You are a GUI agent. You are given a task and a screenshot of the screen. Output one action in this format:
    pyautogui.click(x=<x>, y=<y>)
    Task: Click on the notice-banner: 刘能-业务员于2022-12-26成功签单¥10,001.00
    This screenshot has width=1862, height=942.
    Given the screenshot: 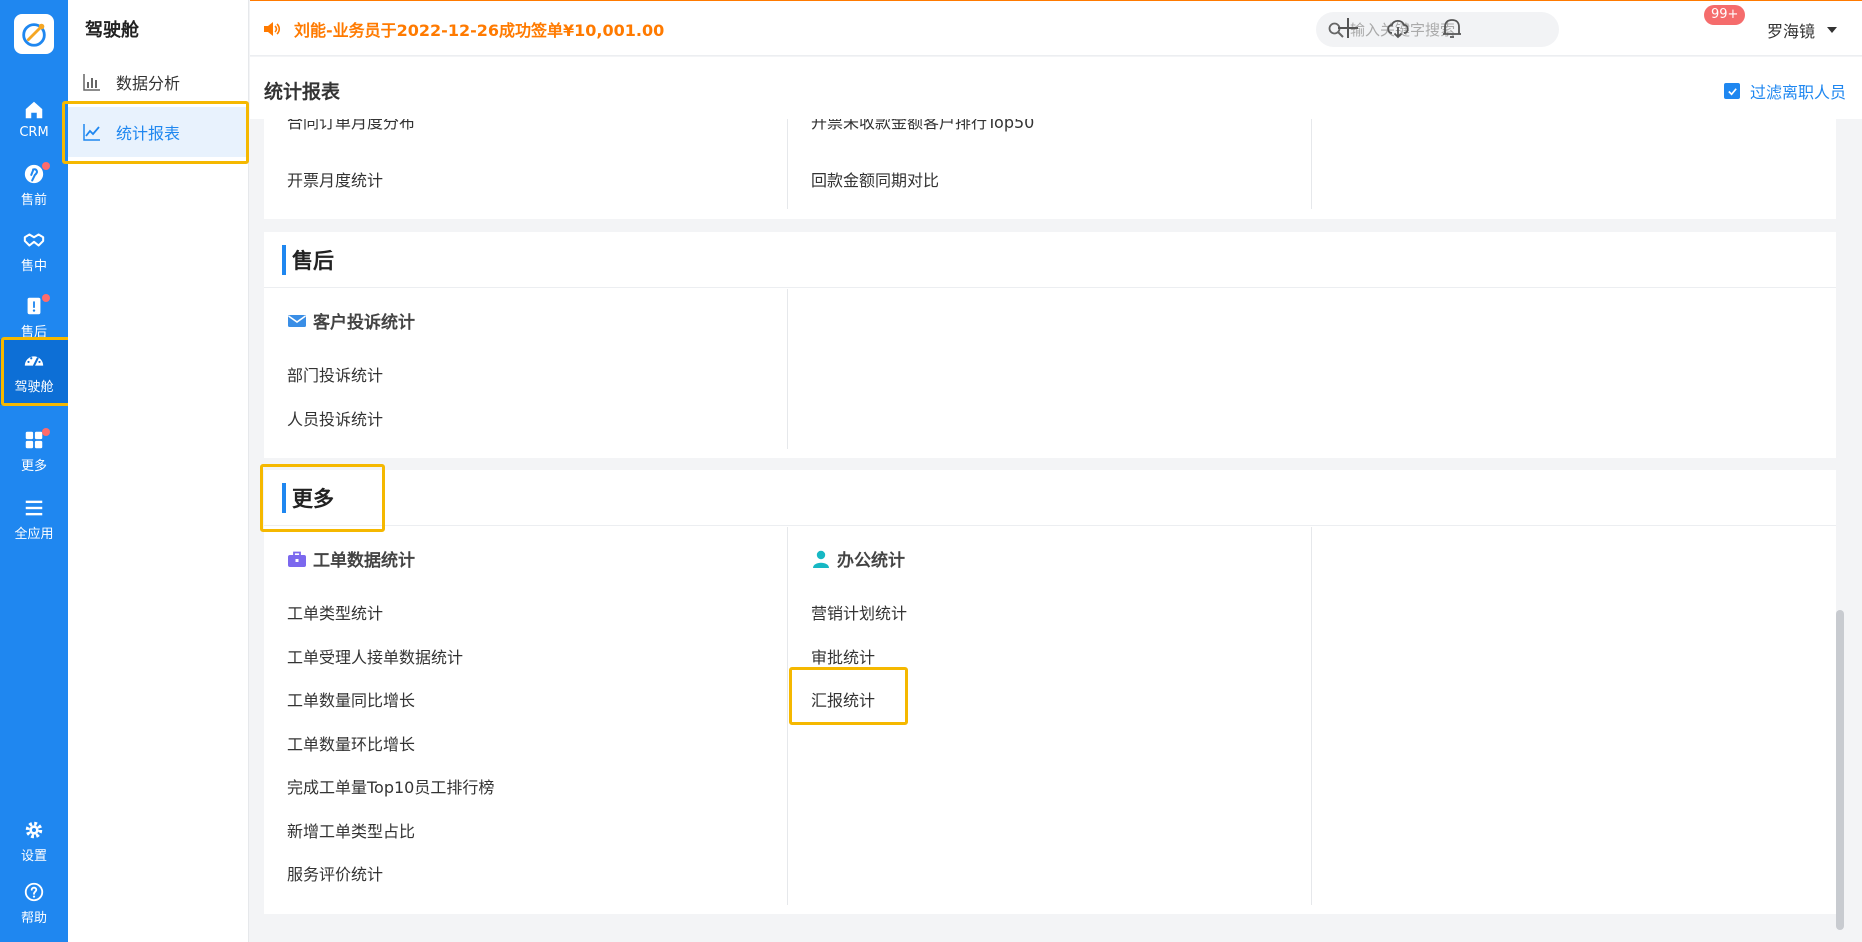 What is the action you would take?
    pyautogui.click(x=463, y=29)
    